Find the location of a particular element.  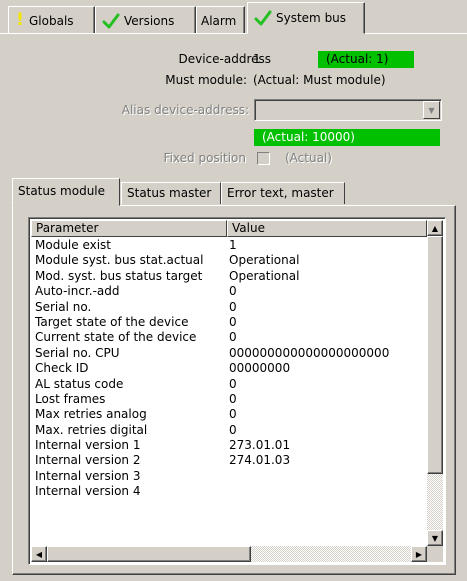

parameter-cell: Lost frames is located at coordinates (70, 398).